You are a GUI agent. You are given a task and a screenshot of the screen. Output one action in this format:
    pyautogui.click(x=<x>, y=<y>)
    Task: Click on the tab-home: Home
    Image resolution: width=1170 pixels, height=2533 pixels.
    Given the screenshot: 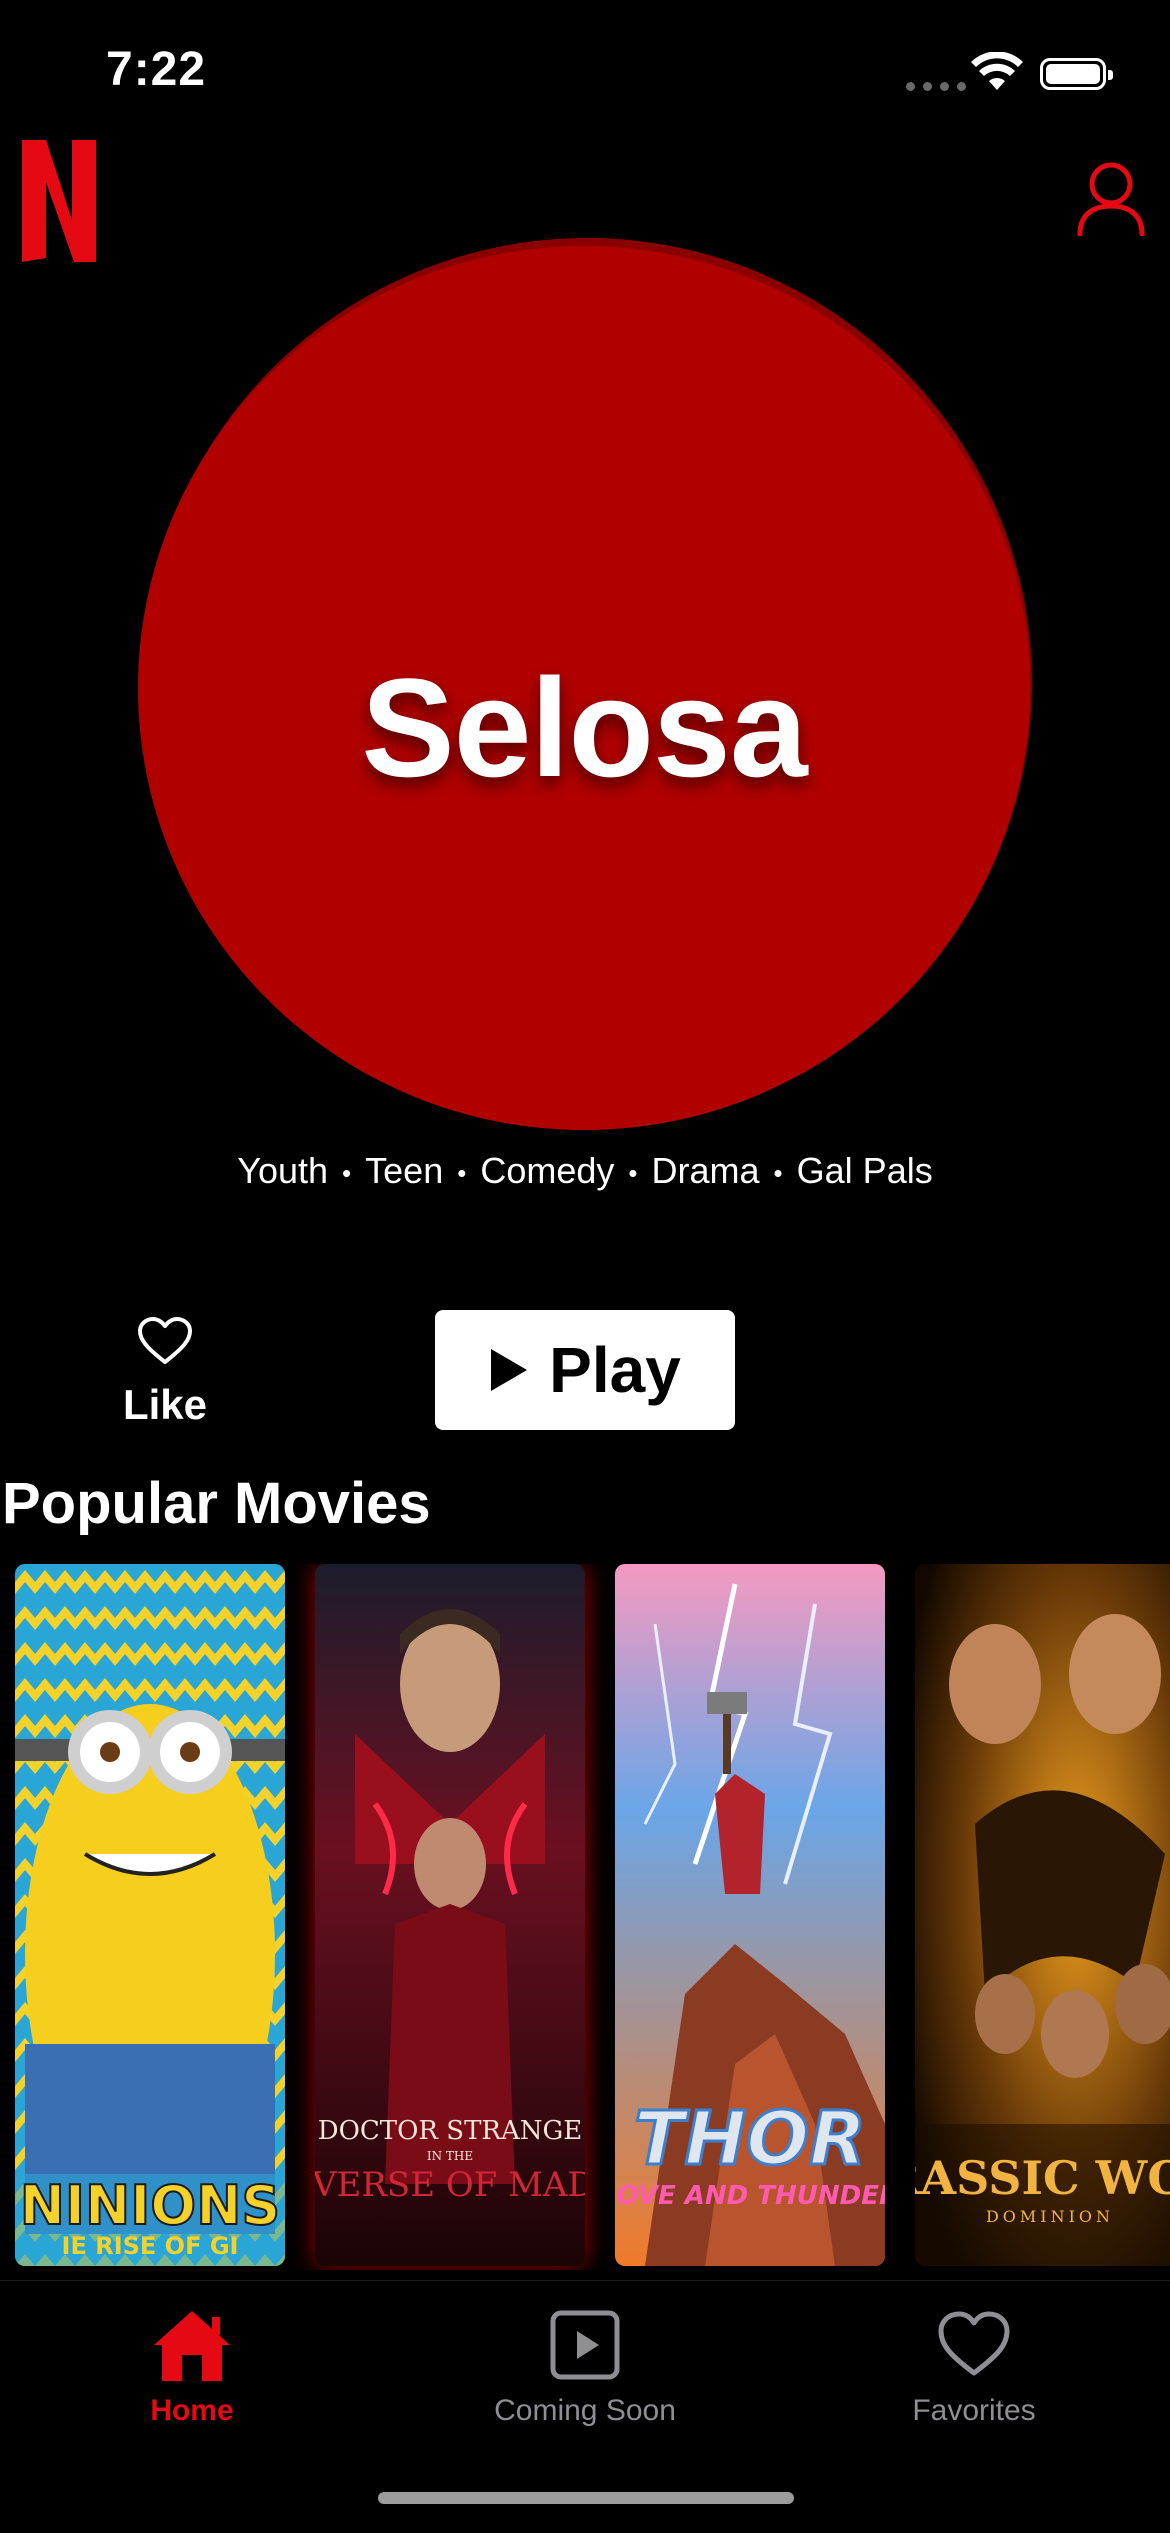 What is the action you would take?
    pyautogui.click(x=192, y=2367)
    